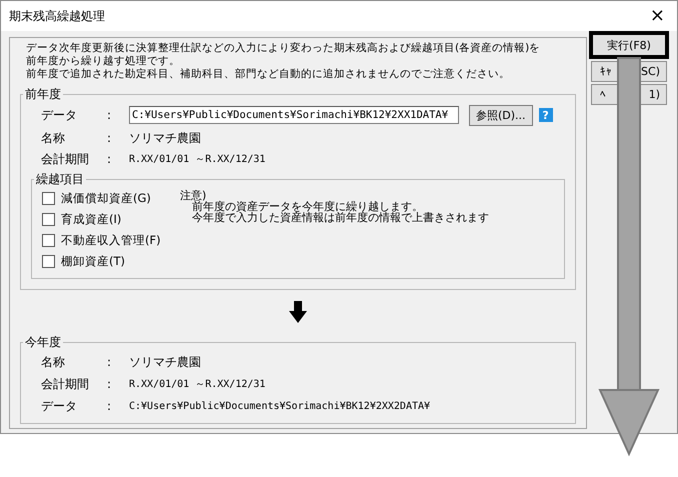  Describe the element at coordinates (654, 94) in the screenshot. I see `button-label-part: 1)` at that location.